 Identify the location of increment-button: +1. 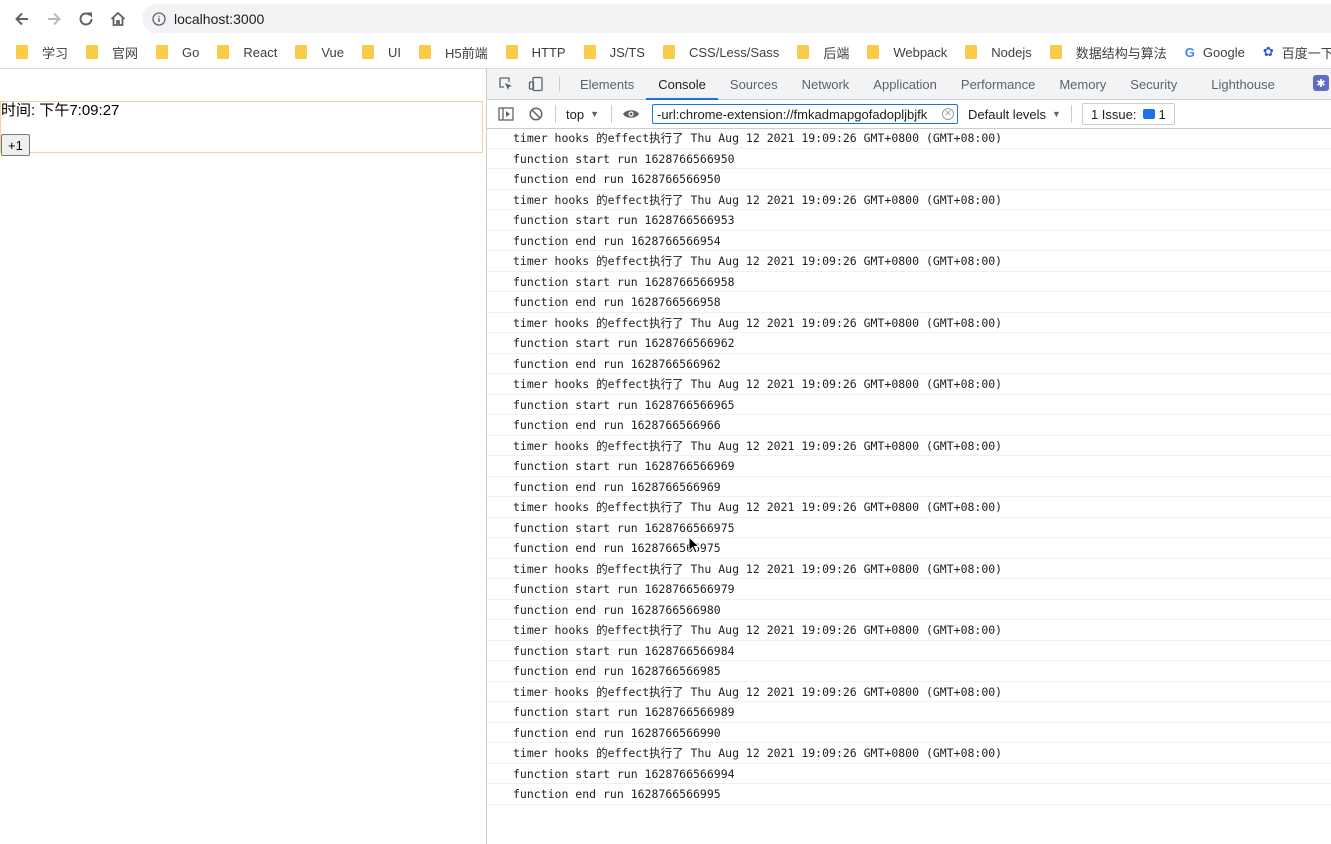
(15, 145).